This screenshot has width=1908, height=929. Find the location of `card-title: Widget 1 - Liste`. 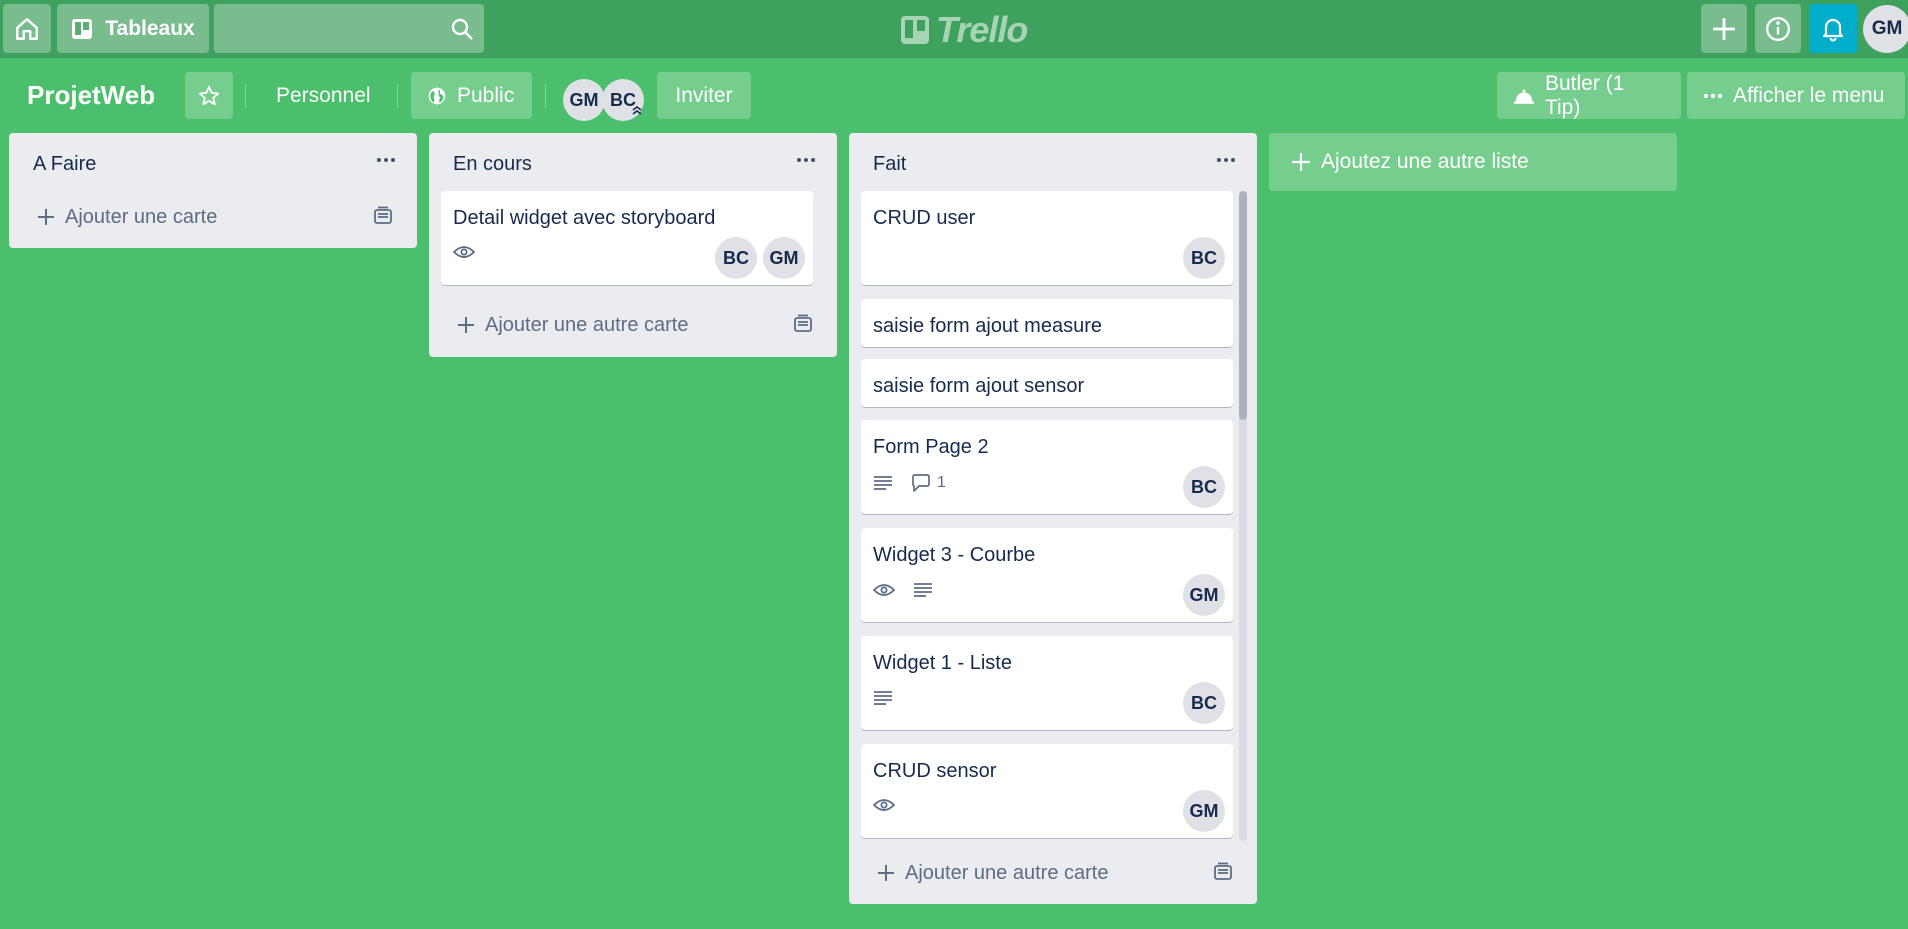

card-title: Widget 1 - Liste is located at coordinates (942, 663).